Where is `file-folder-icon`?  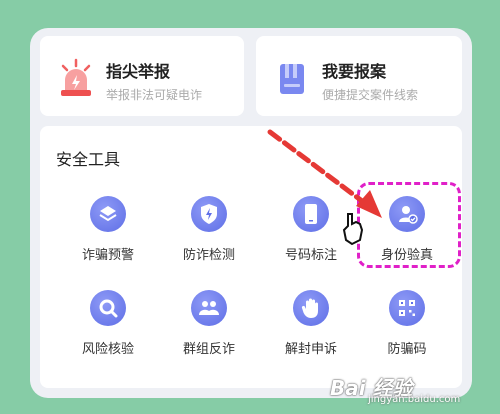 file-folder-icon is located at coordinates (292, 79).